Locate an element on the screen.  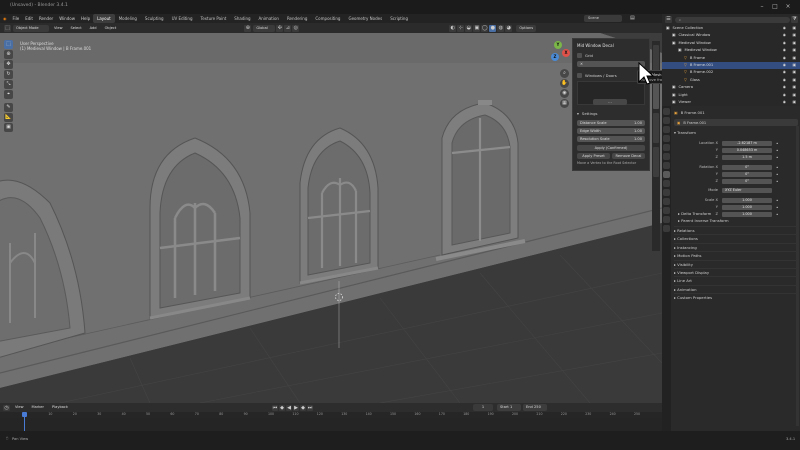
outliner-row: ▣ Light ◉ ▣ is located at coordinates (731, 95).